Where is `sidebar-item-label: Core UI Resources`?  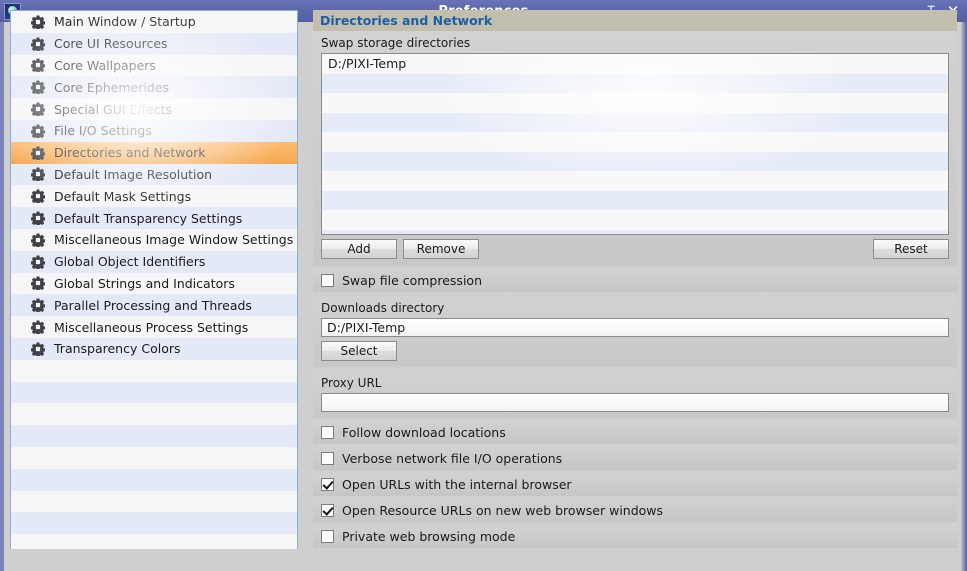
sidebar-item-label: Core UI Resources is located at coordinates (111, 44).